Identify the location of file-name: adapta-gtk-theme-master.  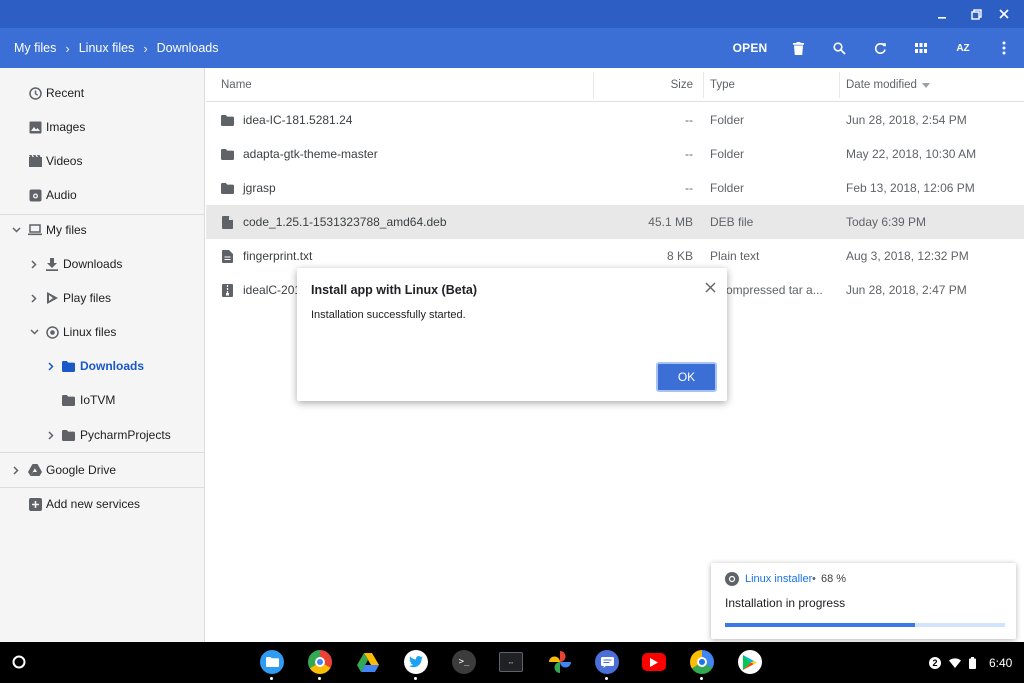
(310, 154).